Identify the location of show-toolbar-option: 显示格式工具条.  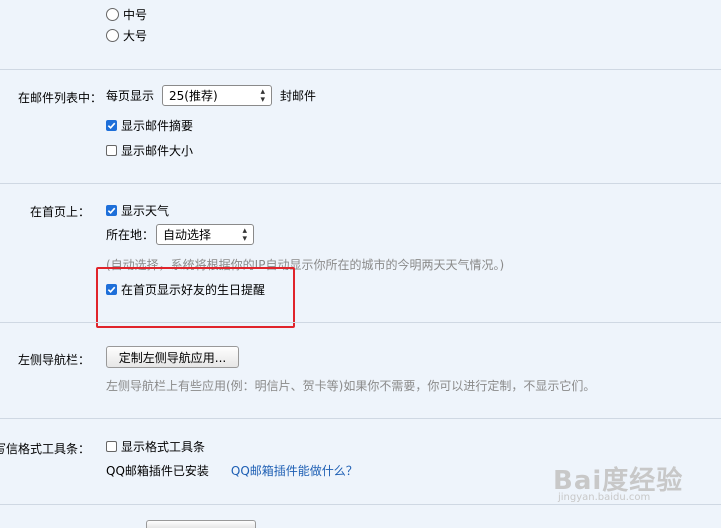
(155, 446).